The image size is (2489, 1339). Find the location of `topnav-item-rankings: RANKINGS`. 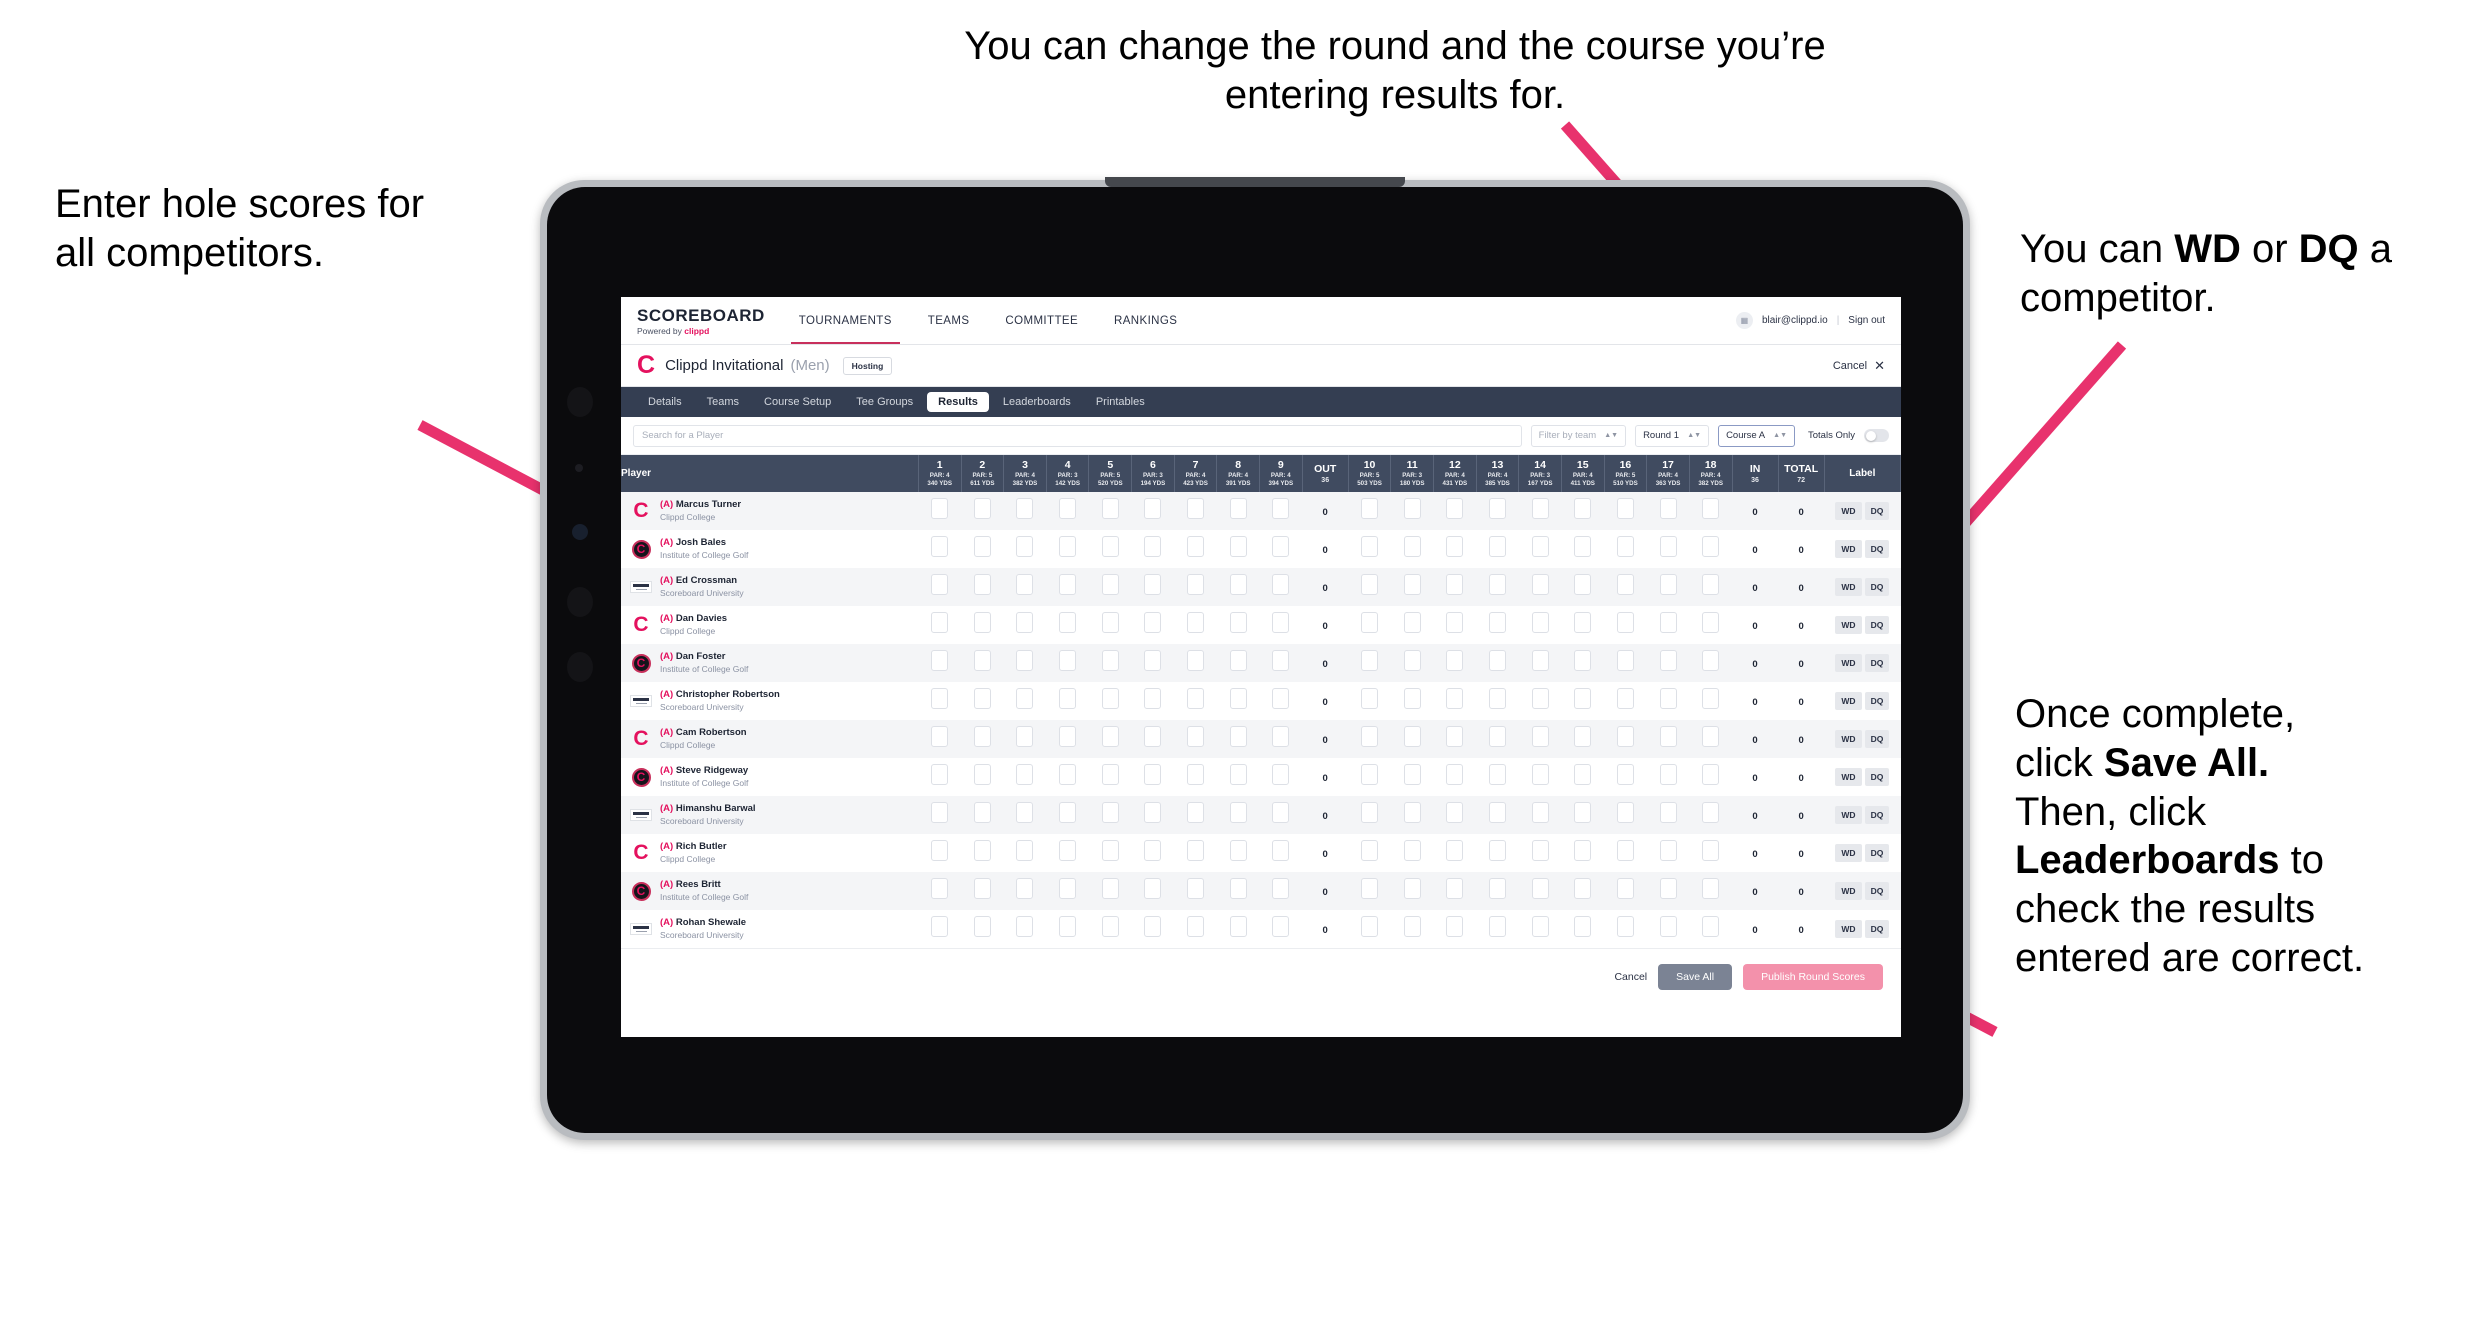

topnav-item-rankings: RANKINGS is located at coordinates (1145, 320).